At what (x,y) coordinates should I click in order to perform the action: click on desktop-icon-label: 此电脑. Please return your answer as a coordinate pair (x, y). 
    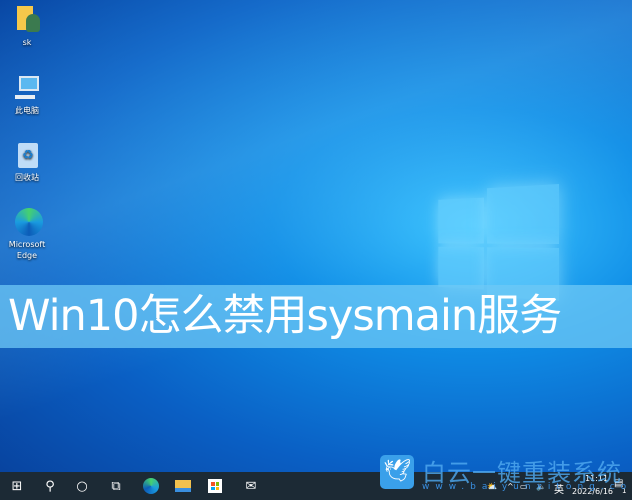
    Looking at the image, I should click on (27, 110).